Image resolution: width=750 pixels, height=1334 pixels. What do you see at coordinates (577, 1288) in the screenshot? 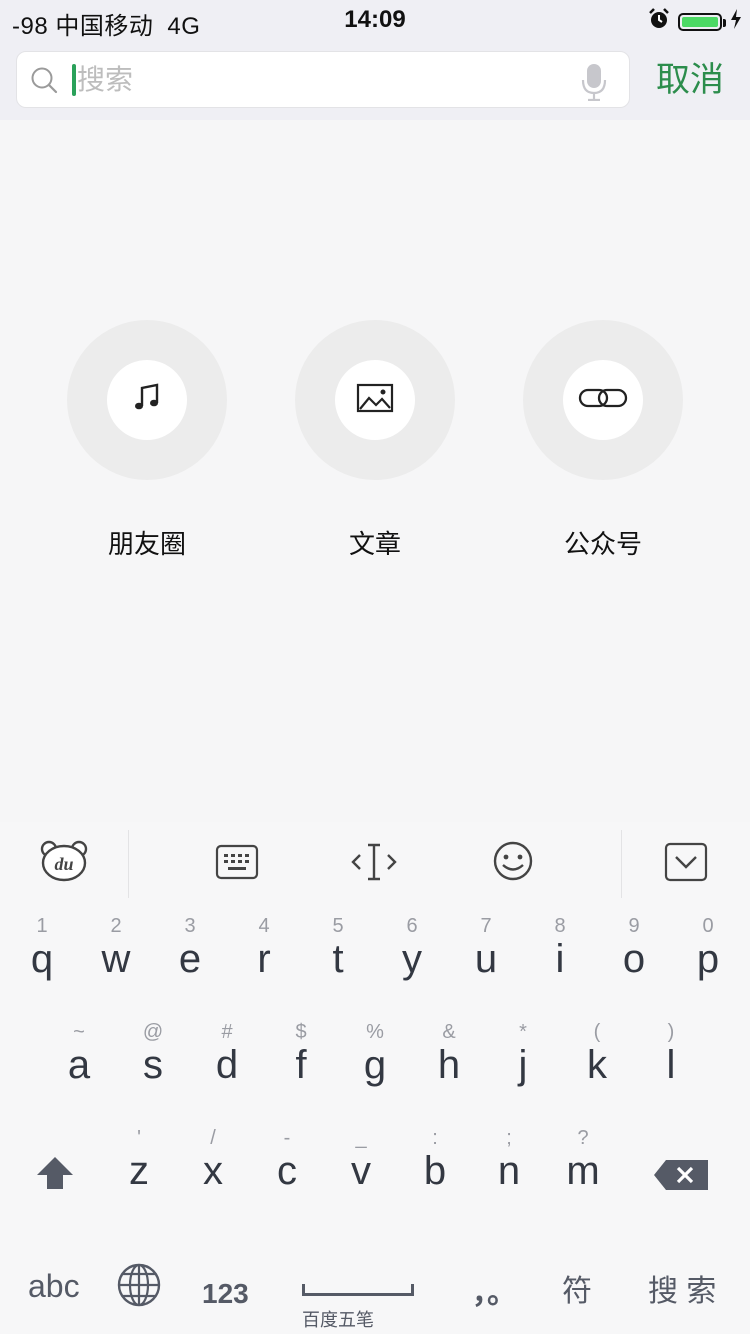
I see `symbols-key: 符` at bounding box center [577, 1288].